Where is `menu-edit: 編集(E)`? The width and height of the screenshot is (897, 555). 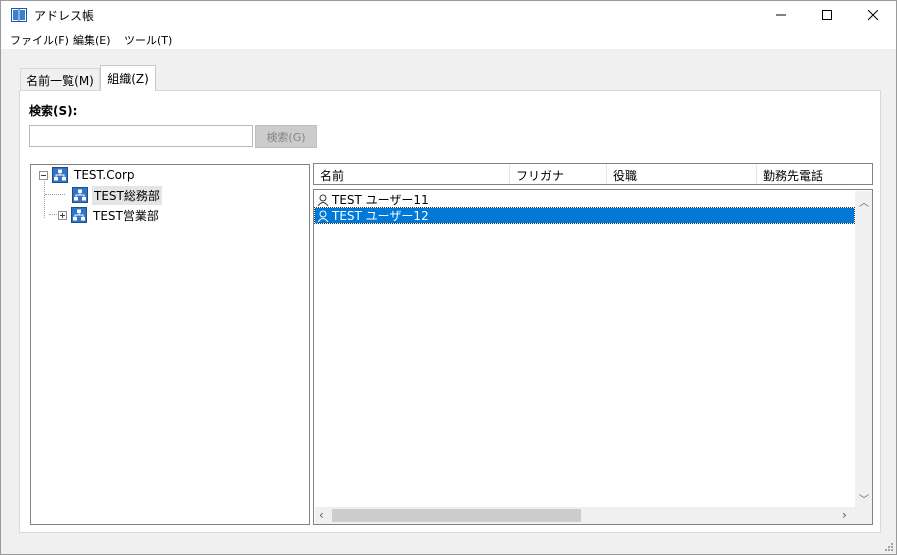
menu-edit: 編集(E) is located at coordinates (92, 40).